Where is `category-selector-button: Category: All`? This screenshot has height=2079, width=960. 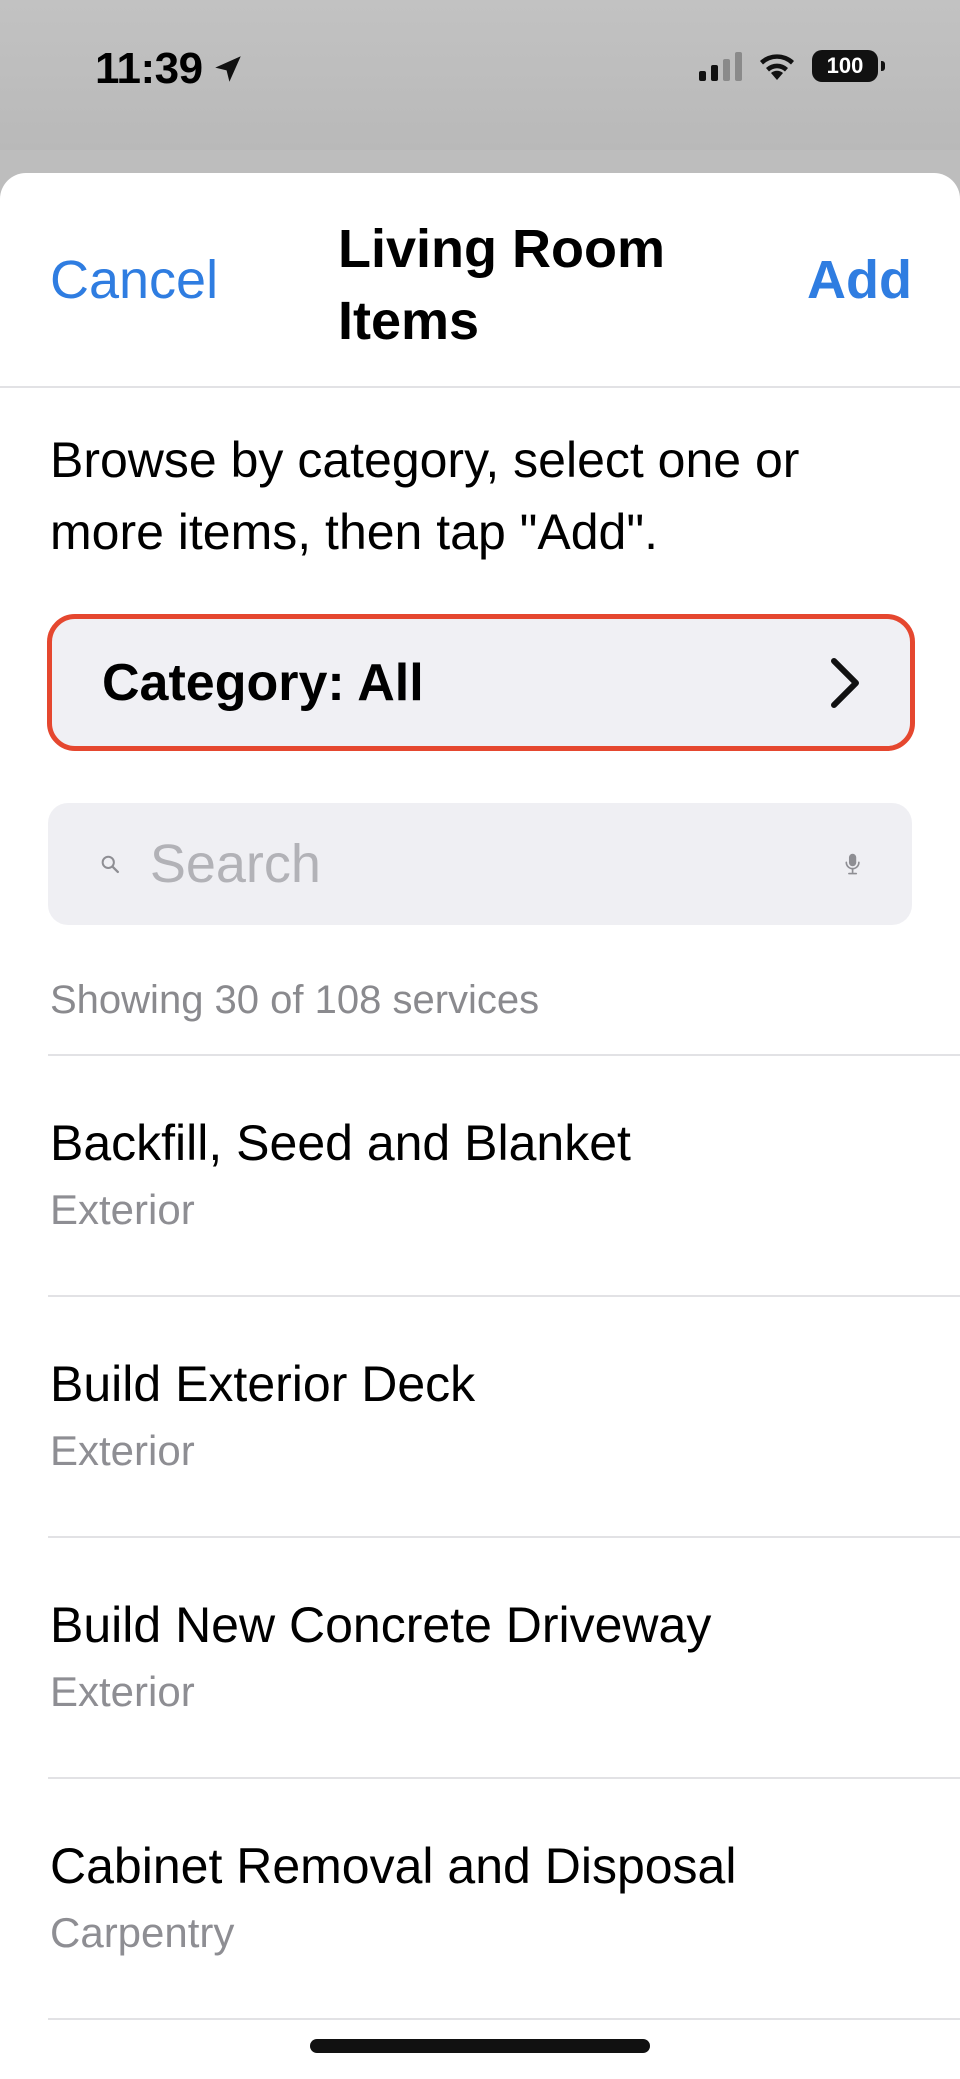 category-selector-button: Category: All is located at coordinates (481, 682).